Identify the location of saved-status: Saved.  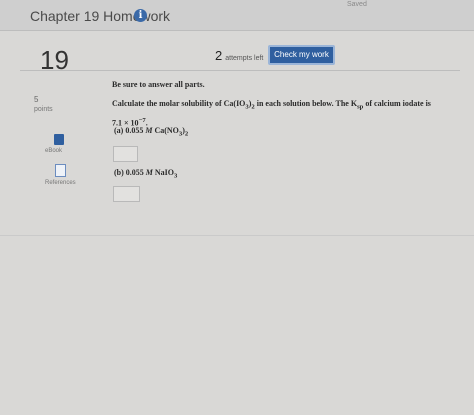
(357, 4).